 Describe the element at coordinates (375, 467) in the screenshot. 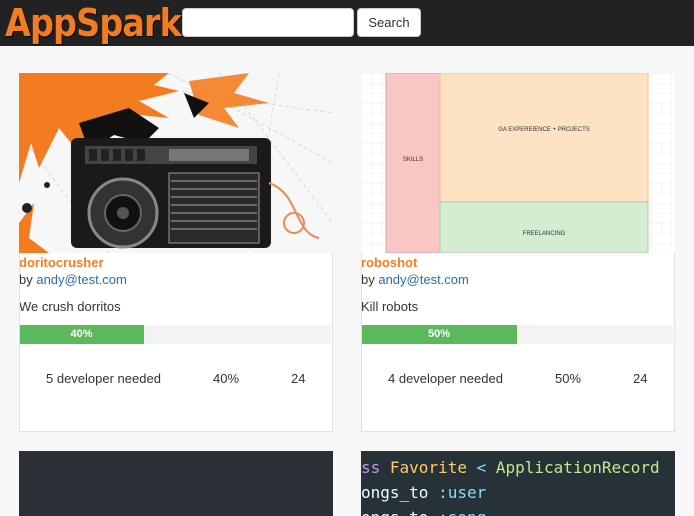

I see `code-keyword: ss` at that location.